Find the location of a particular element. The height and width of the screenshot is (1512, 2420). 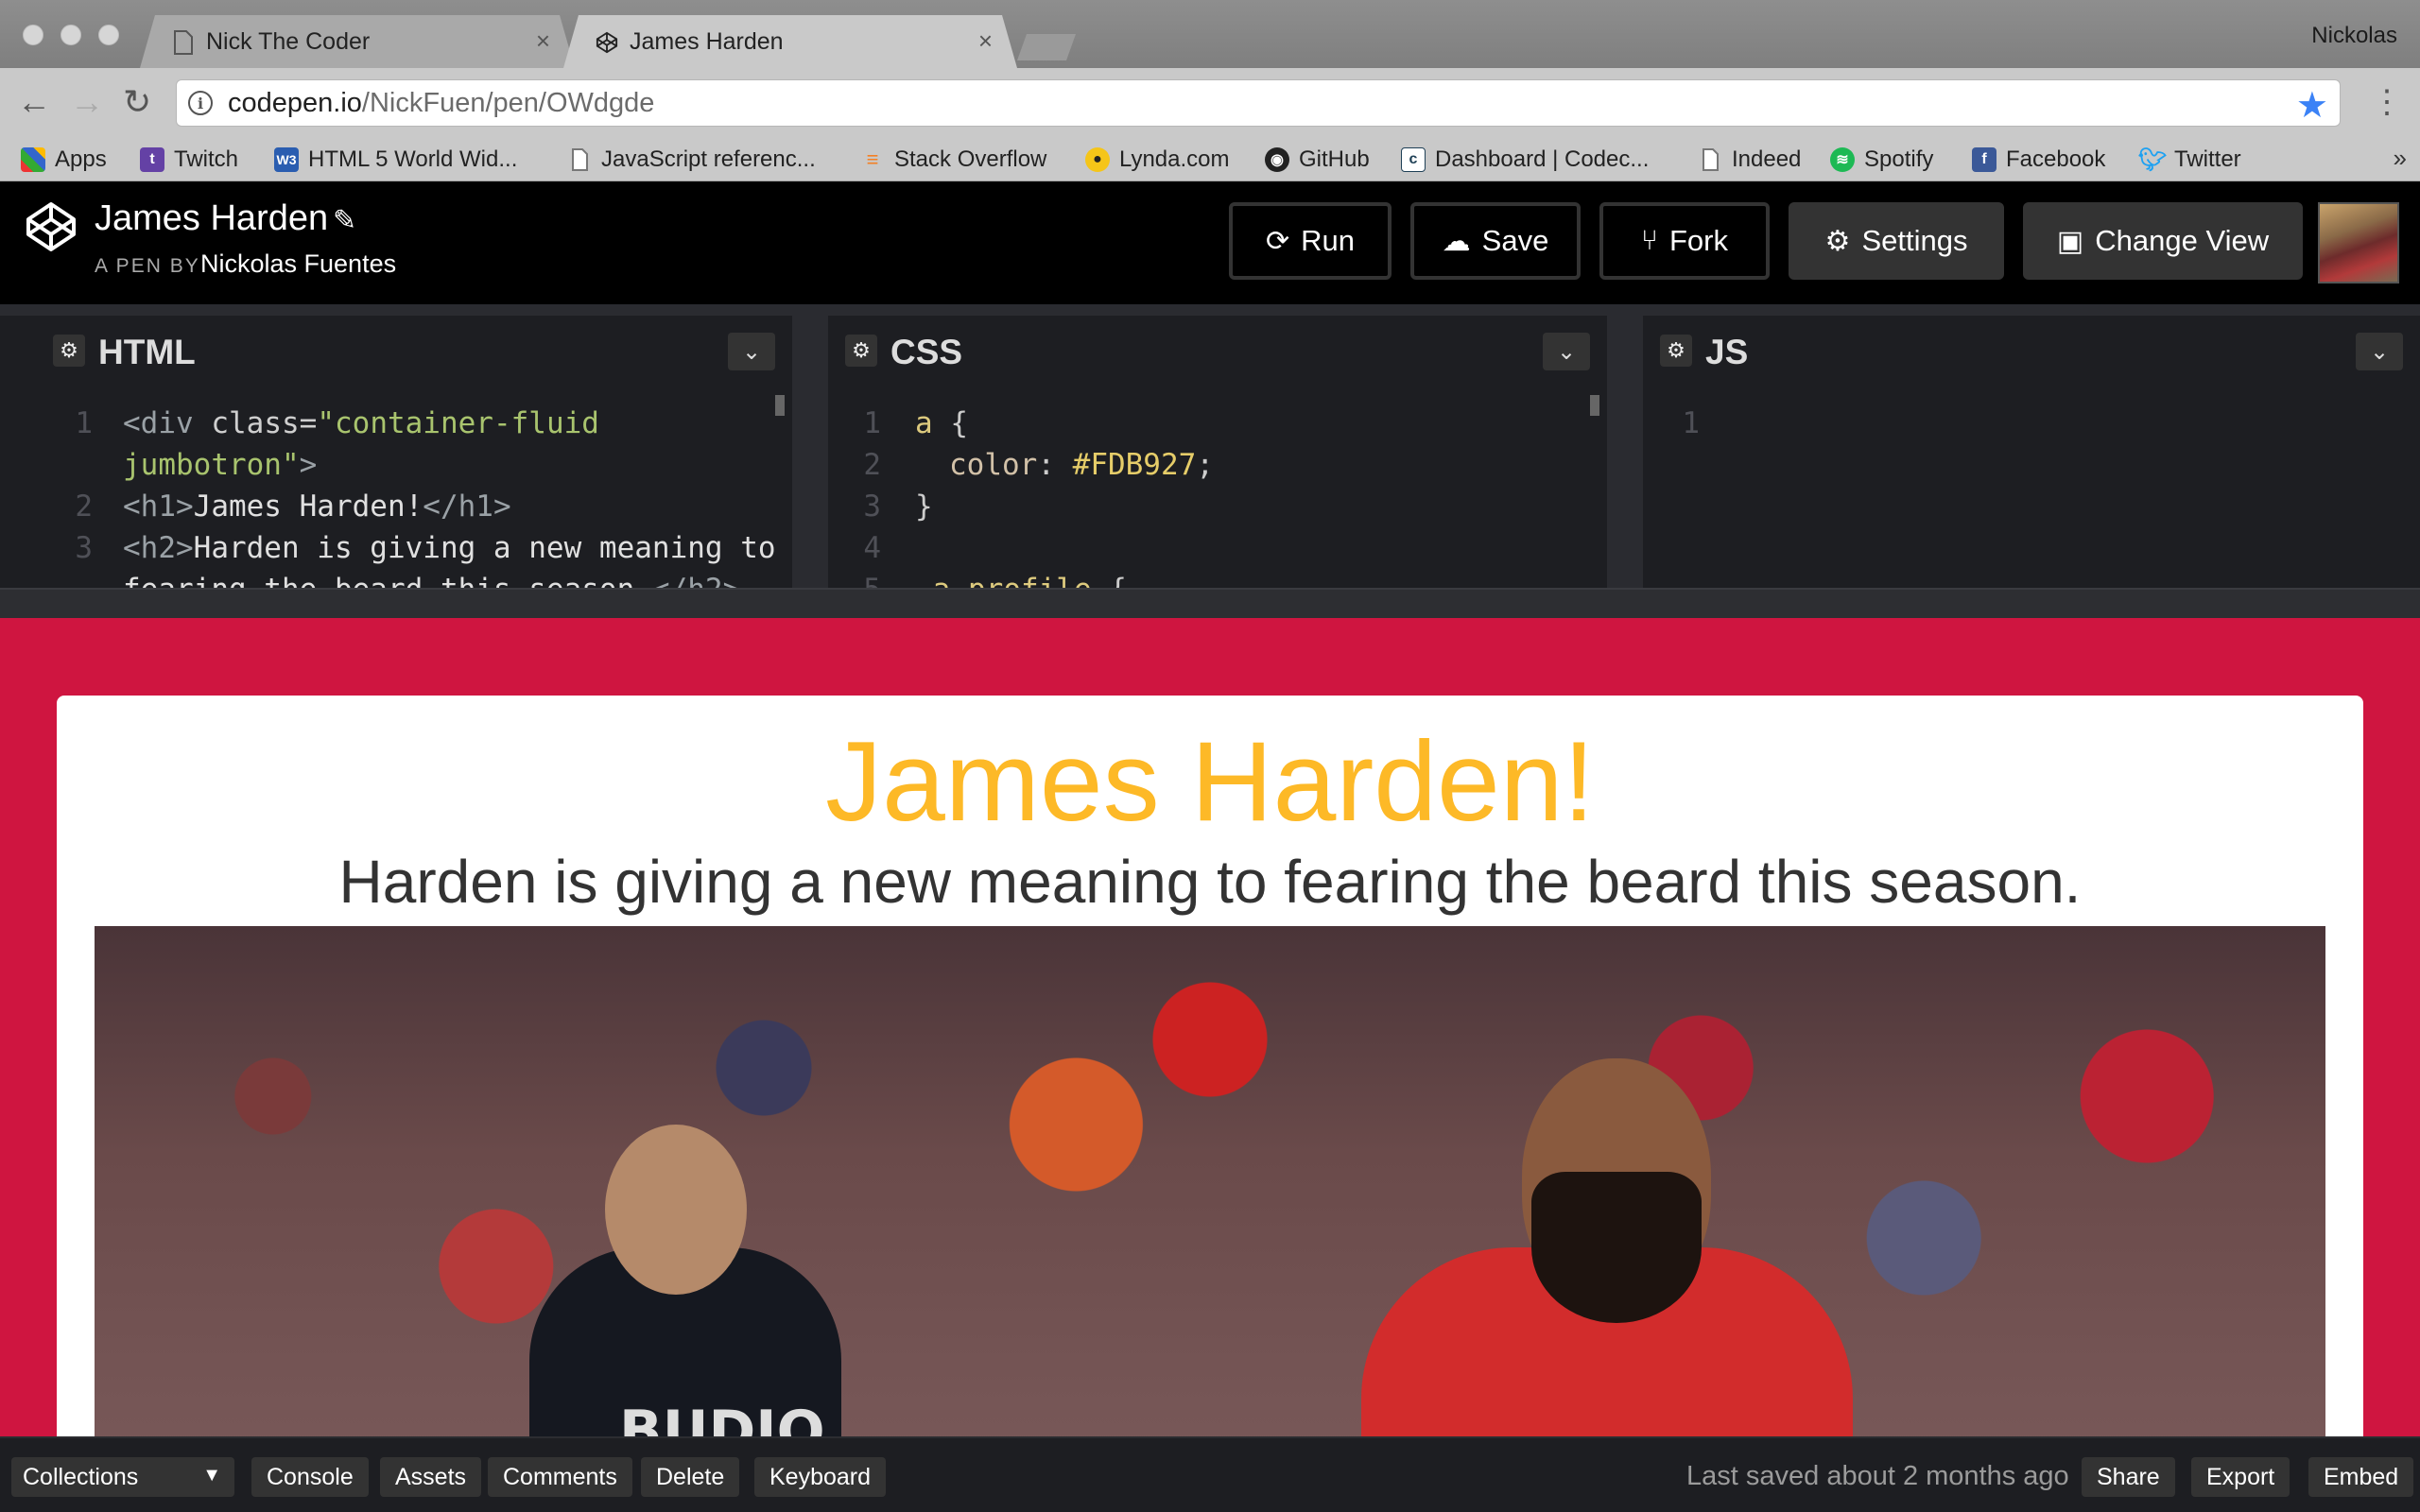

js-editor-title: JS is located at coordinates (1727, 352).